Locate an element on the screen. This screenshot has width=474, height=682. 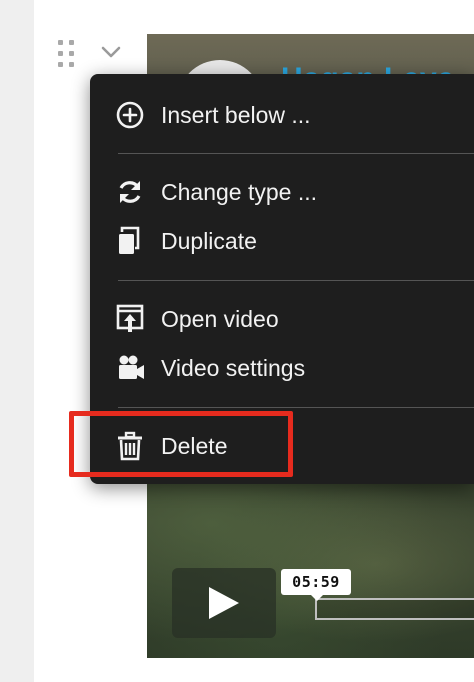
menu-item-delete: Delete is located at coordinates (295, 446).